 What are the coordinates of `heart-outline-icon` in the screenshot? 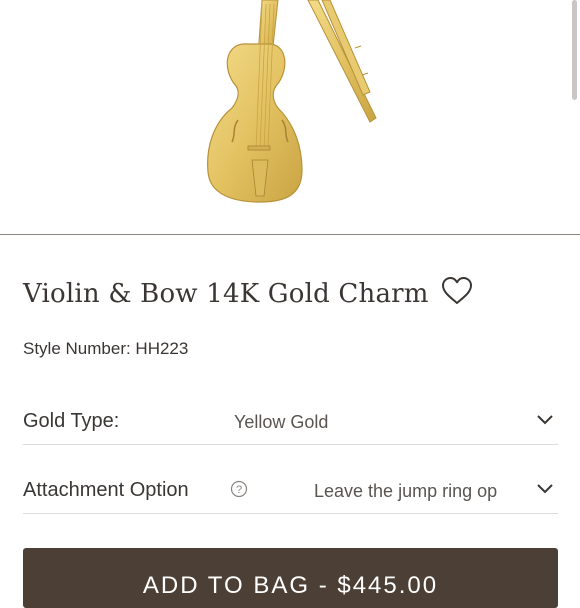 It's located at (457, 290).